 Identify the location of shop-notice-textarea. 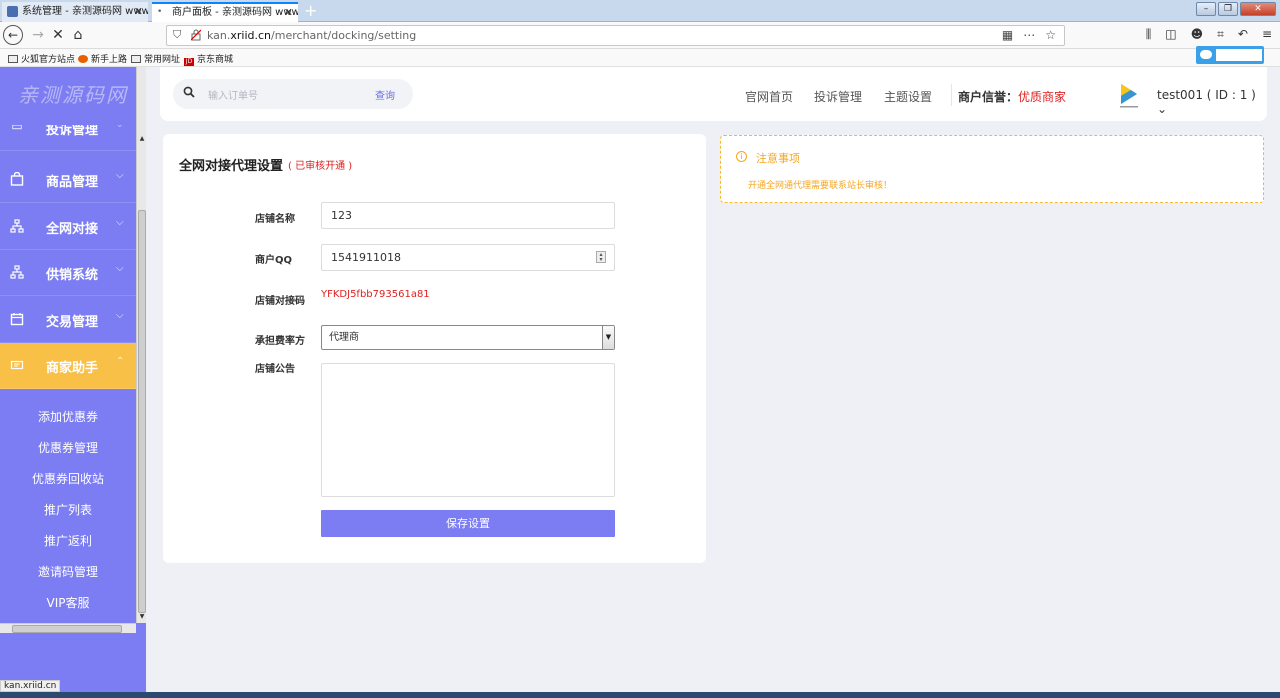
(468, 430).